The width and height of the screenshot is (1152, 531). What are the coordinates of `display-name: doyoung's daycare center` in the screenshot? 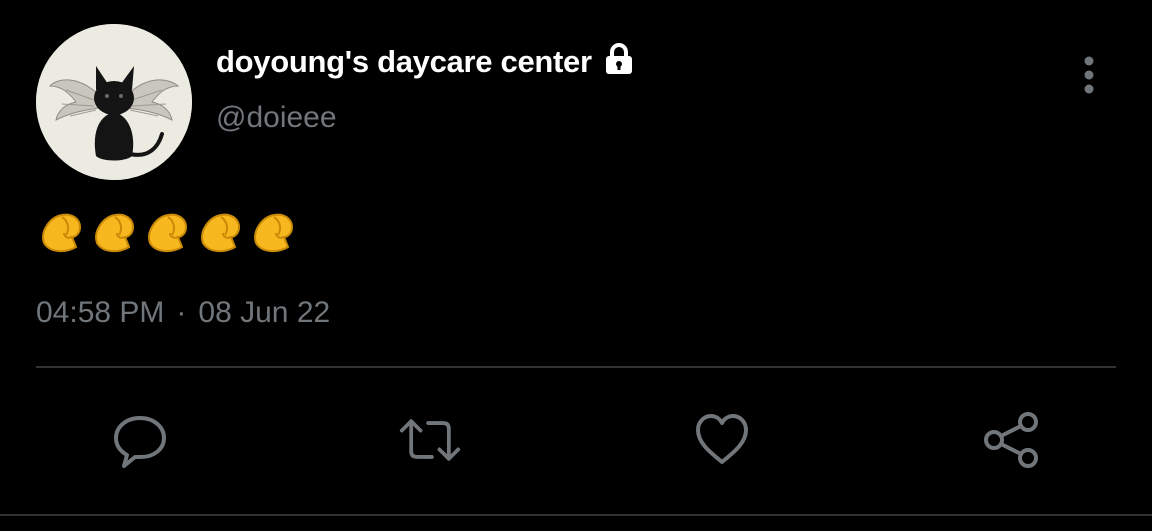 It's located at (426, 61).